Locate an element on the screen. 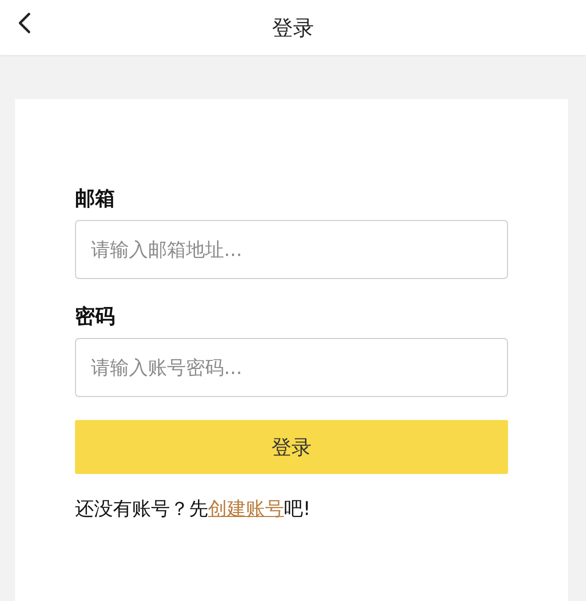 This screenshot has height=601, width=586. back-chevron-icon is located at coordinates (24, 23).